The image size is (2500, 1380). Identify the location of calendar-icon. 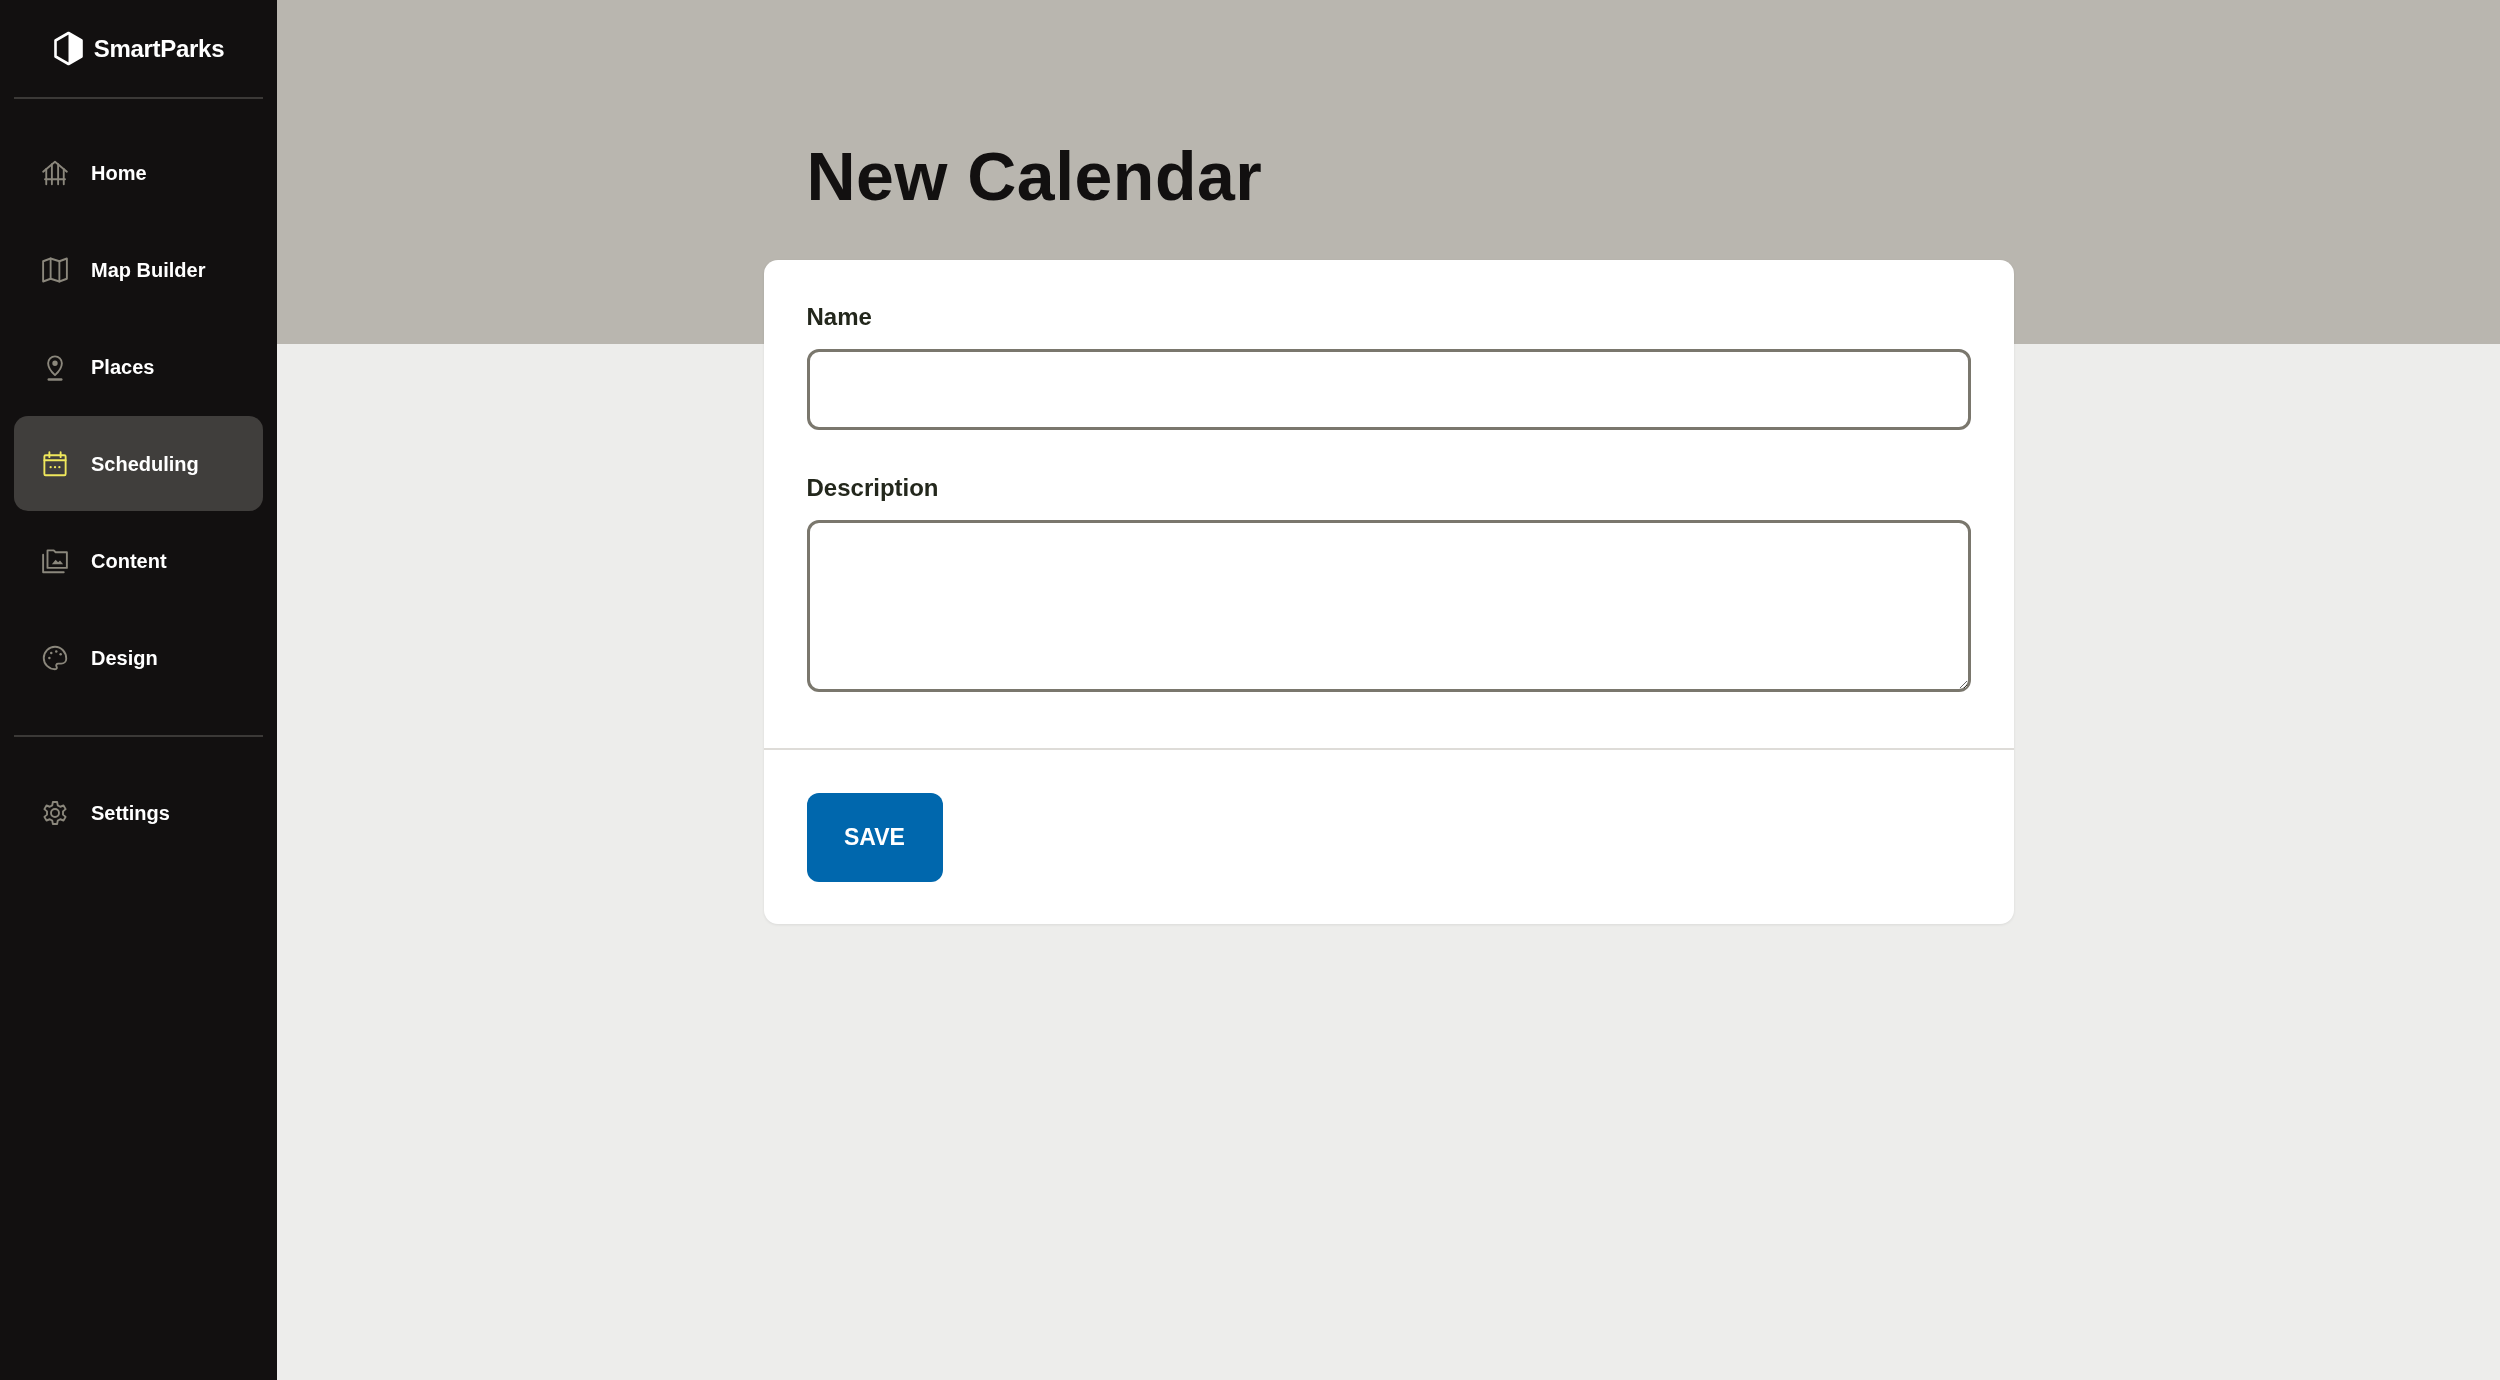
(55, 463).